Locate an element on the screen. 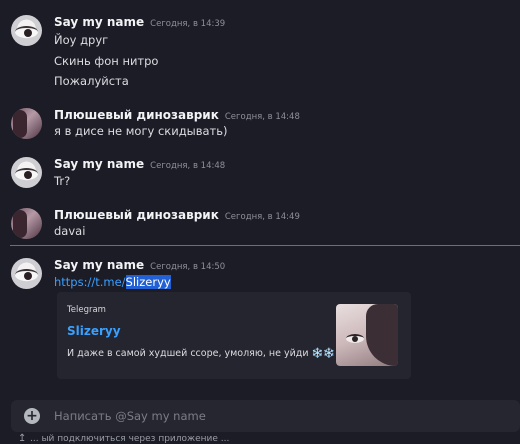 The width and height of the screenshot is (520, 444). message-text: Пожалуйста is located at coordinates (91, 81).